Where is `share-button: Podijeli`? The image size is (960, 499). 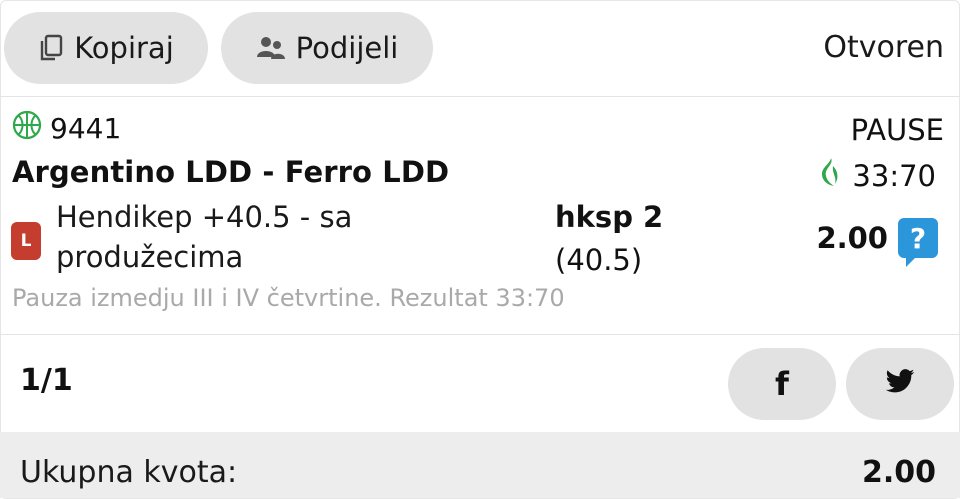
share-button: Podijeli is located at coordinates (327, 48).